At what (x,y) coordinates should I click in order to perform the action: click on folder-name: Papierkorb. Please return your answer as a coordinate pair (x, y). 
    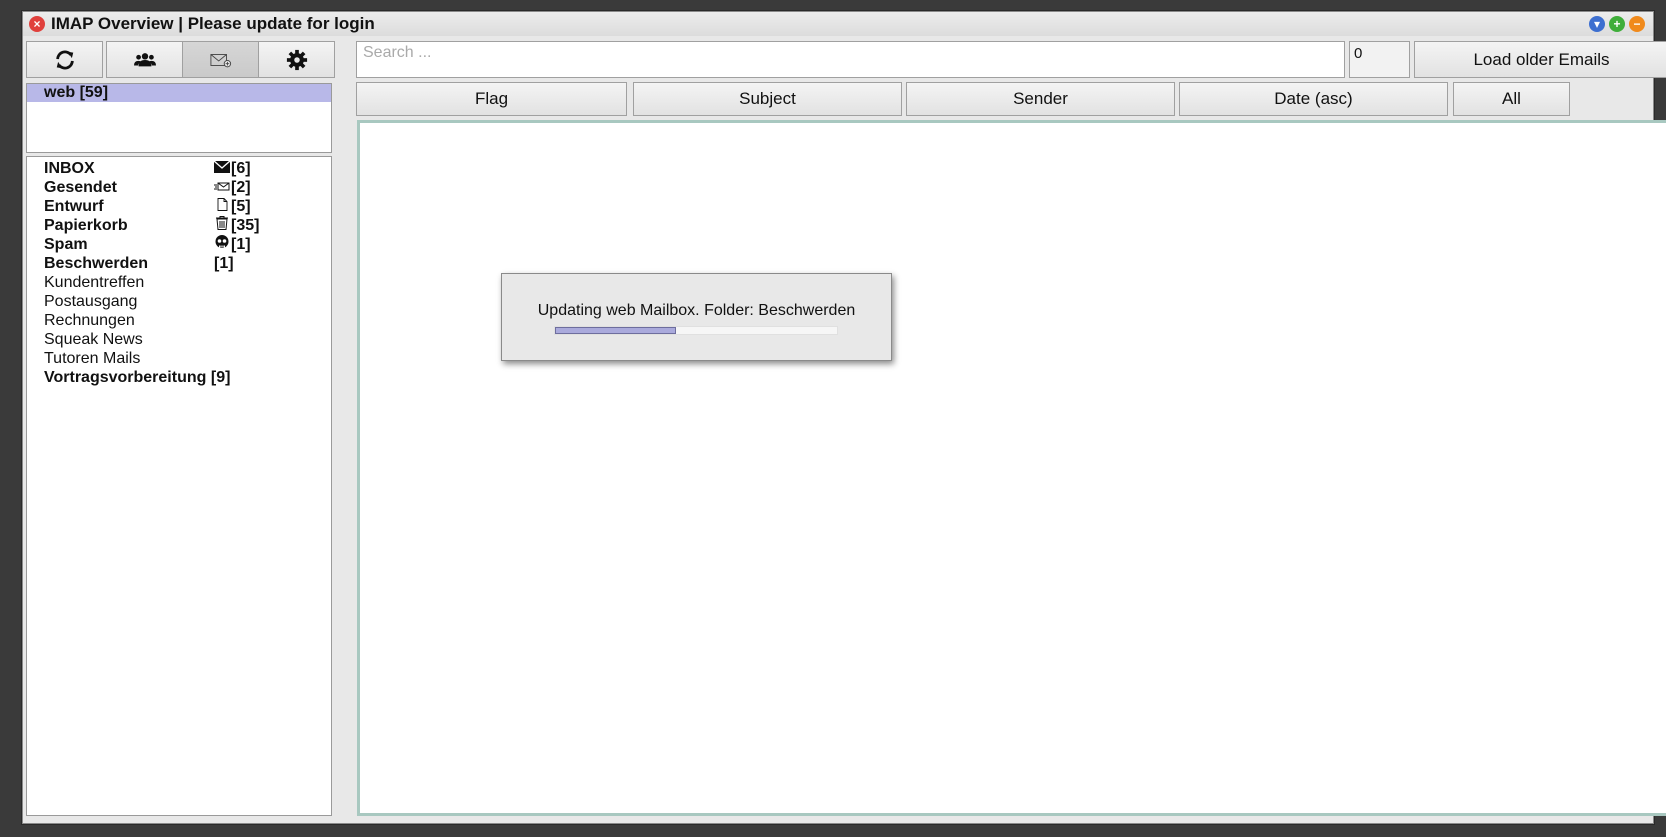
    Looking at the image, I should click on (86, 225).